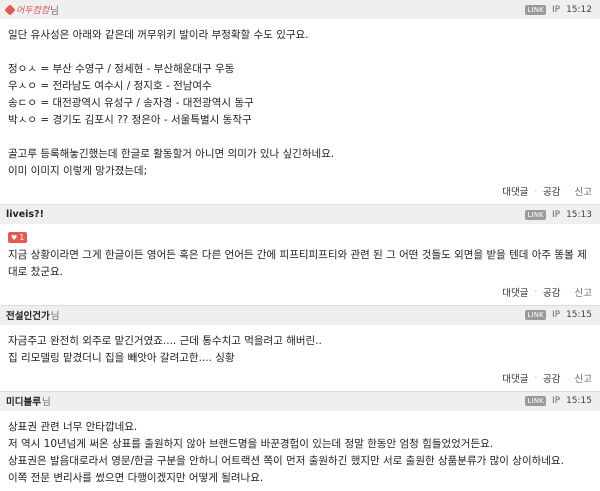  Describe the element at coordinates (23, 401) in the screenshot. I see `author-name: 미디블루` at that location.